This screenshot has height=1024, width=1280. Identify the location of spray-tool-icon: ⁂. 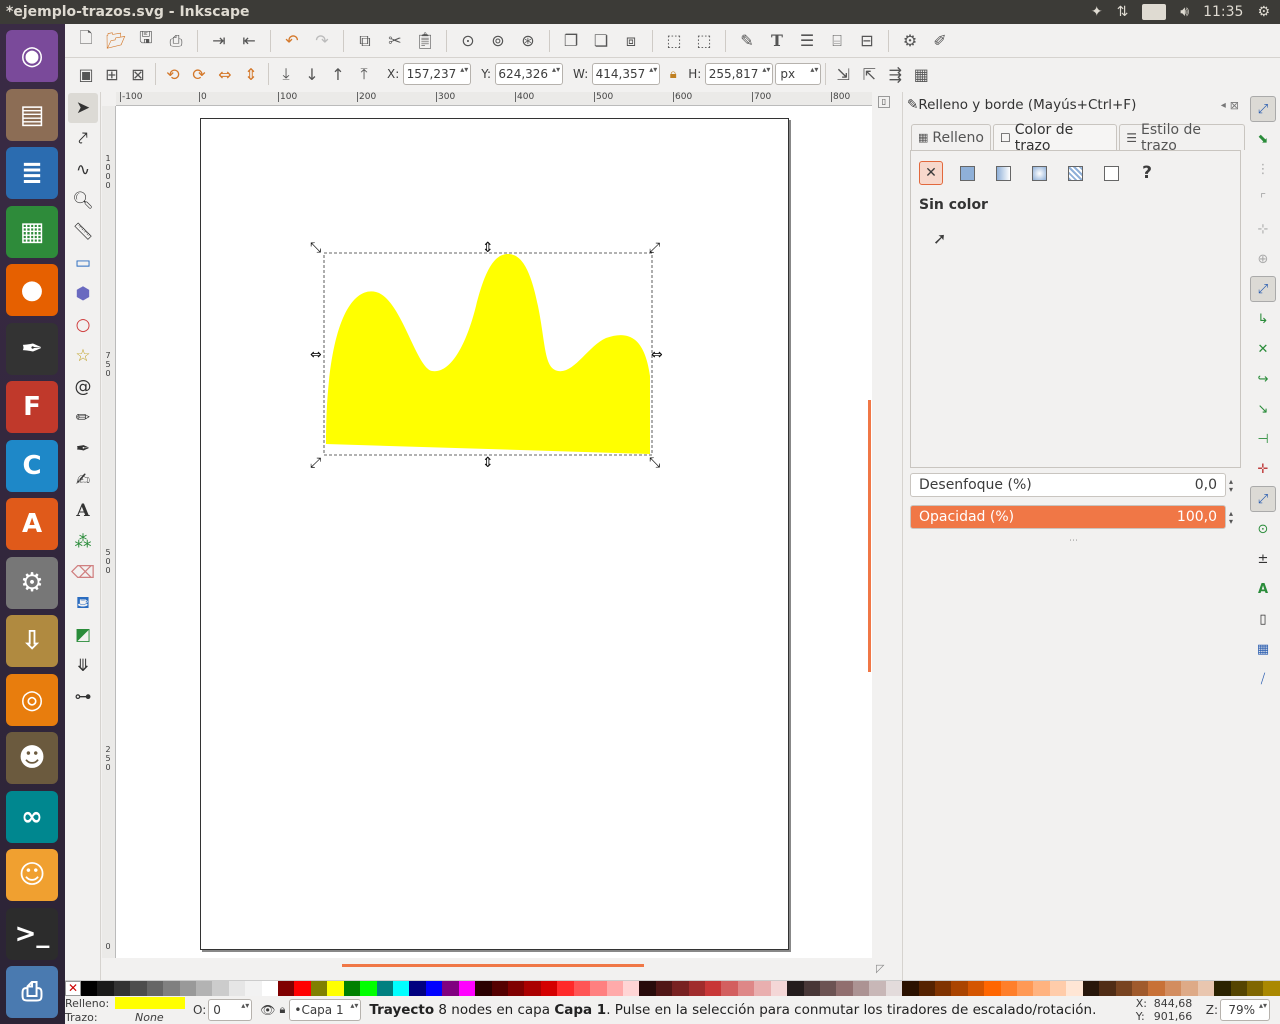
(83, 542).